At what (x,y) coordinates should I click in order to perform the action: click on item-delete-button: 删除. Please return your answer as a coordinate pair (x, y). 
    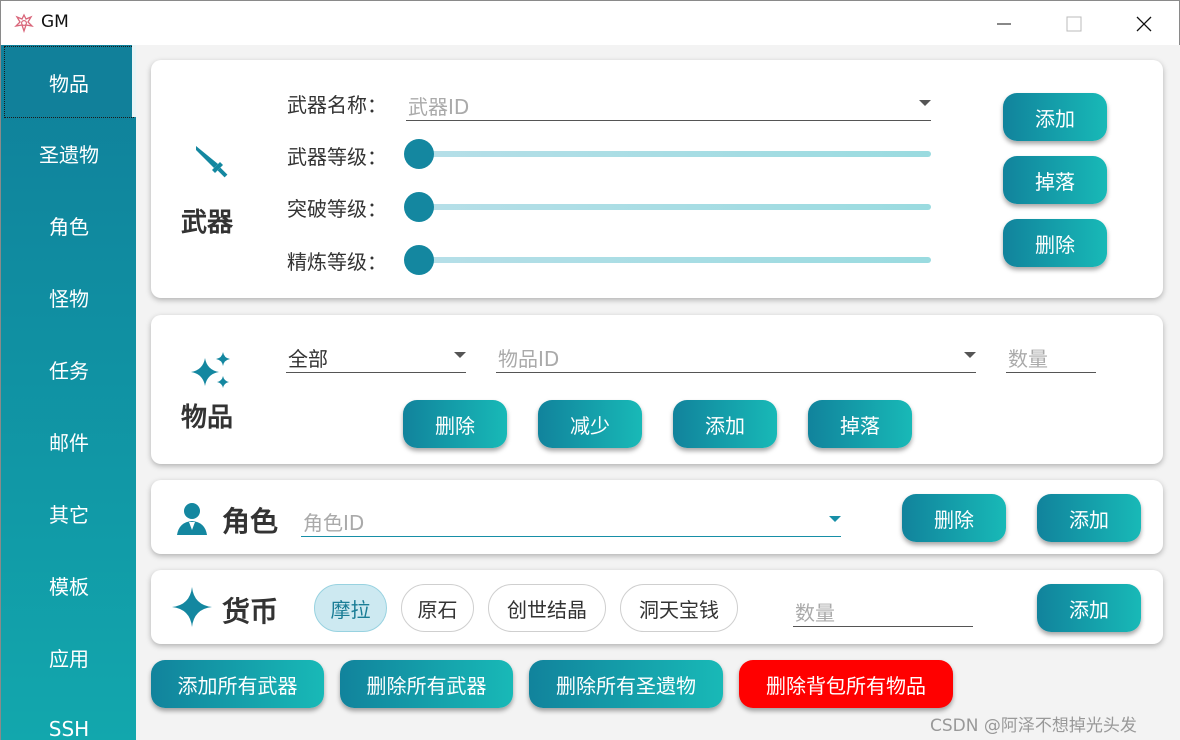
    Looking at the image, I should click on (455, 424).